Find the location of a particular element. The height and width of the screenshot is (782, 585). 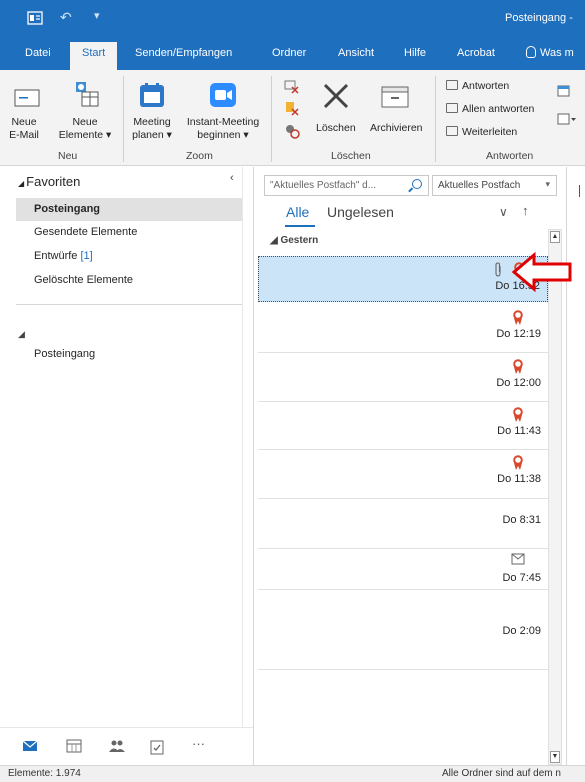

message-row: Do 2:09 is located at coordinates (403, 630).